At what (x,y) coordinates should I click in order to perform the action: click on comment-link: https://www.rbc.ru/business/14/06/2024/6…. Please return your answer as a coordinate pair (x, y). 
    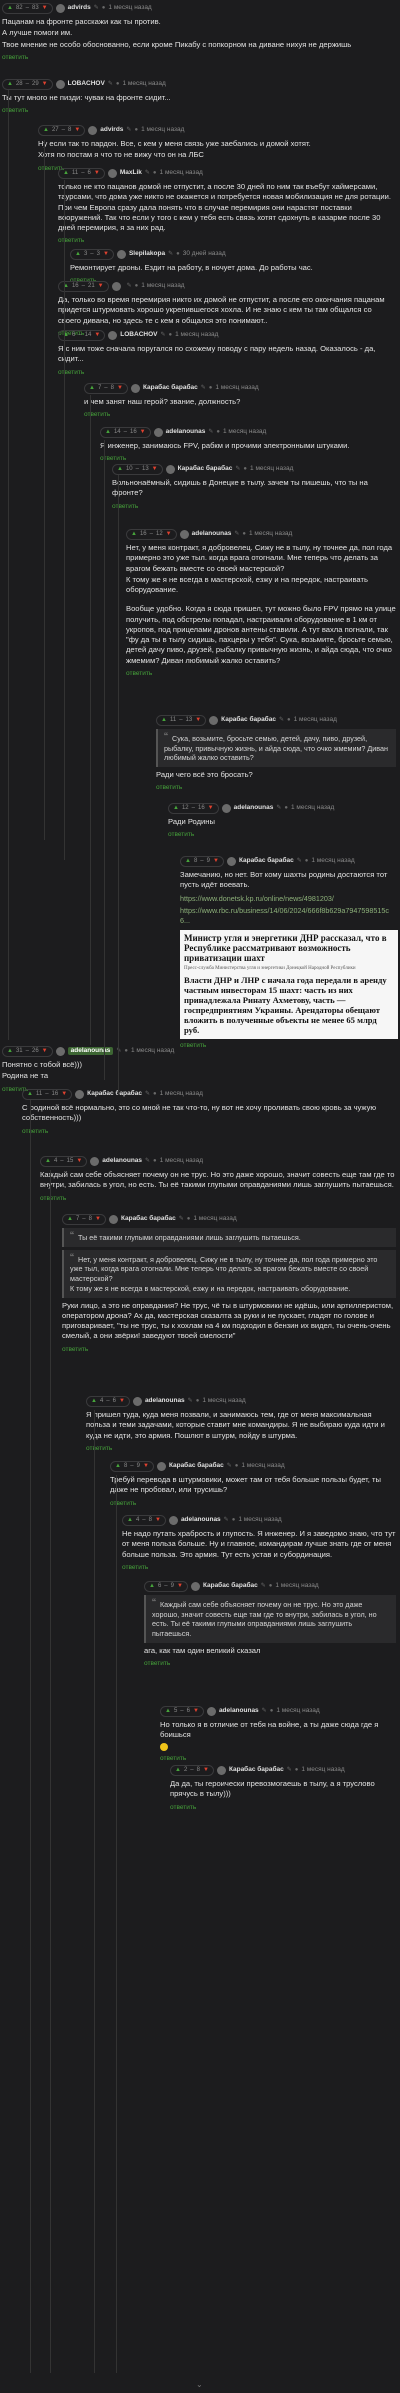
    Looking at the image, I should click on (288, 915).